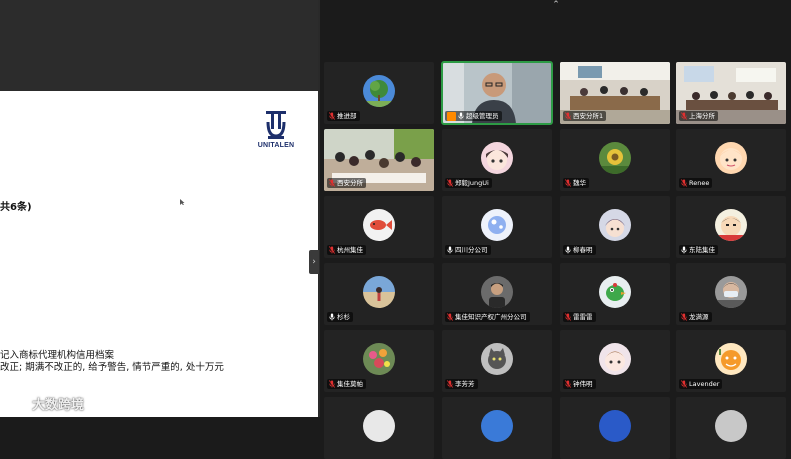  What do you see at coordinates (347, 116) in the screenshot?
I see `participant-name: 推进部` at bounding box center [347, 116].